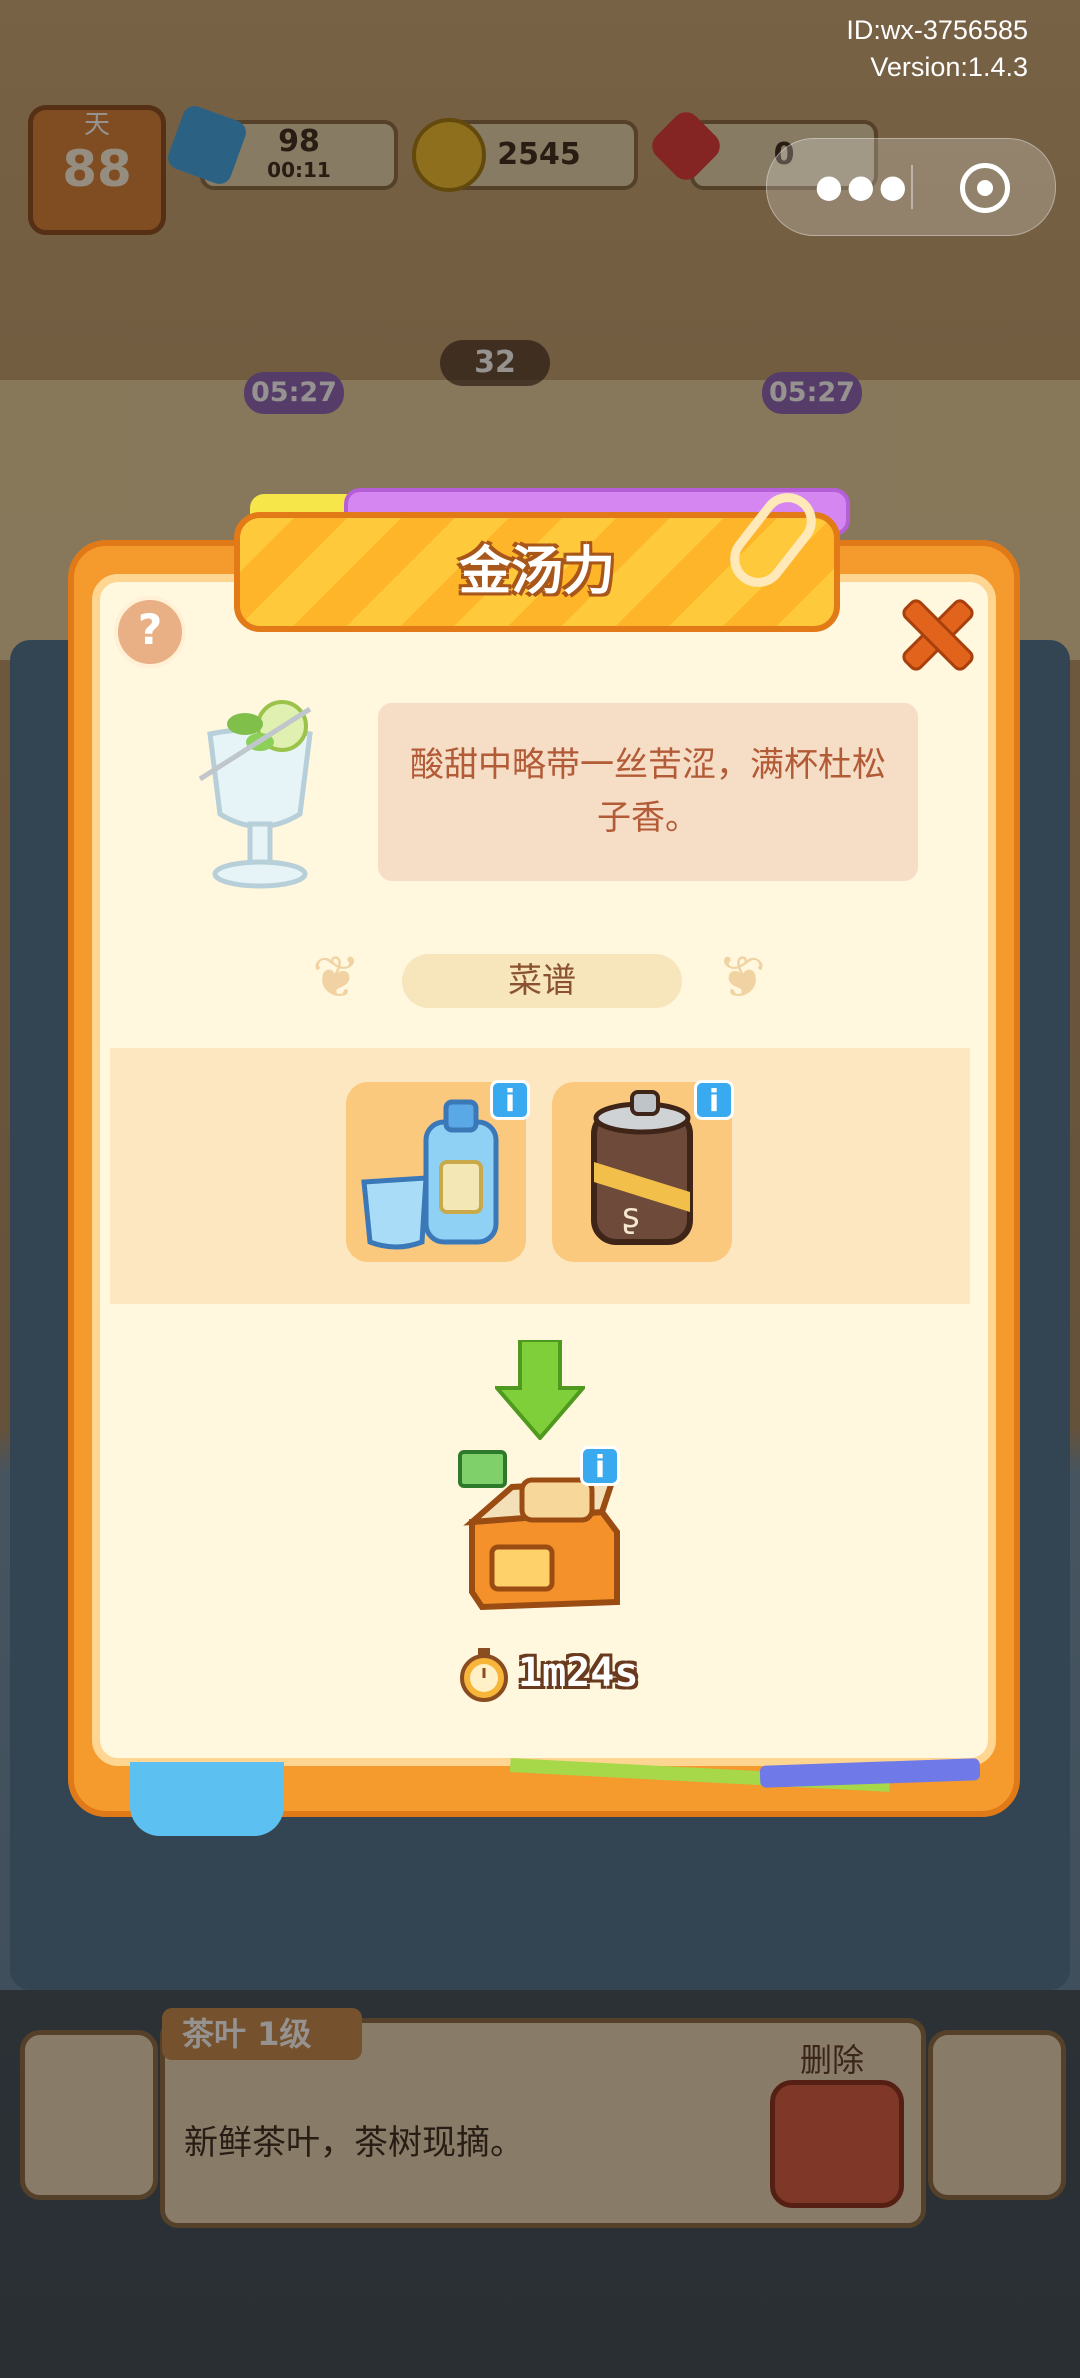 The height and width of the screenshot is (2378, 1080). What do you see at coordinates (484, 1675) in the screenshot?
I see `stopwatch-icon` at bounding box center [484, 1675].